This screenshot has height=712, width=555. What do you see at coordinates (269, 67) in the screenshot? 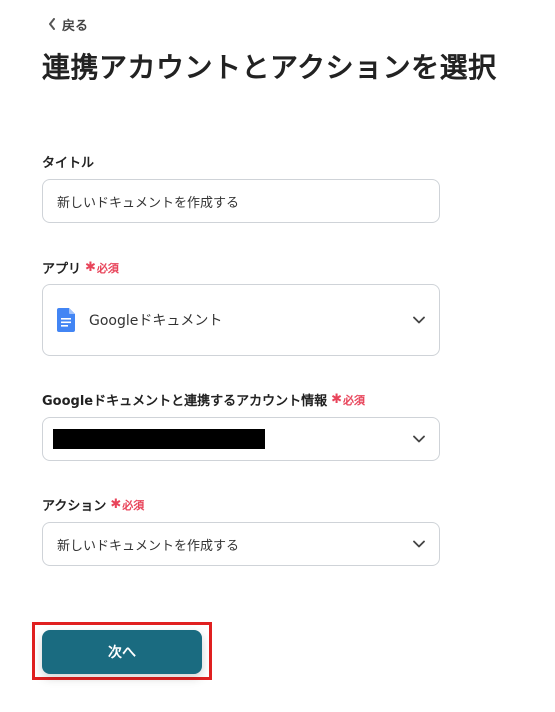
I see `page-title: 連携アカウントとアクションを選択` at bounding box center [269, 67].